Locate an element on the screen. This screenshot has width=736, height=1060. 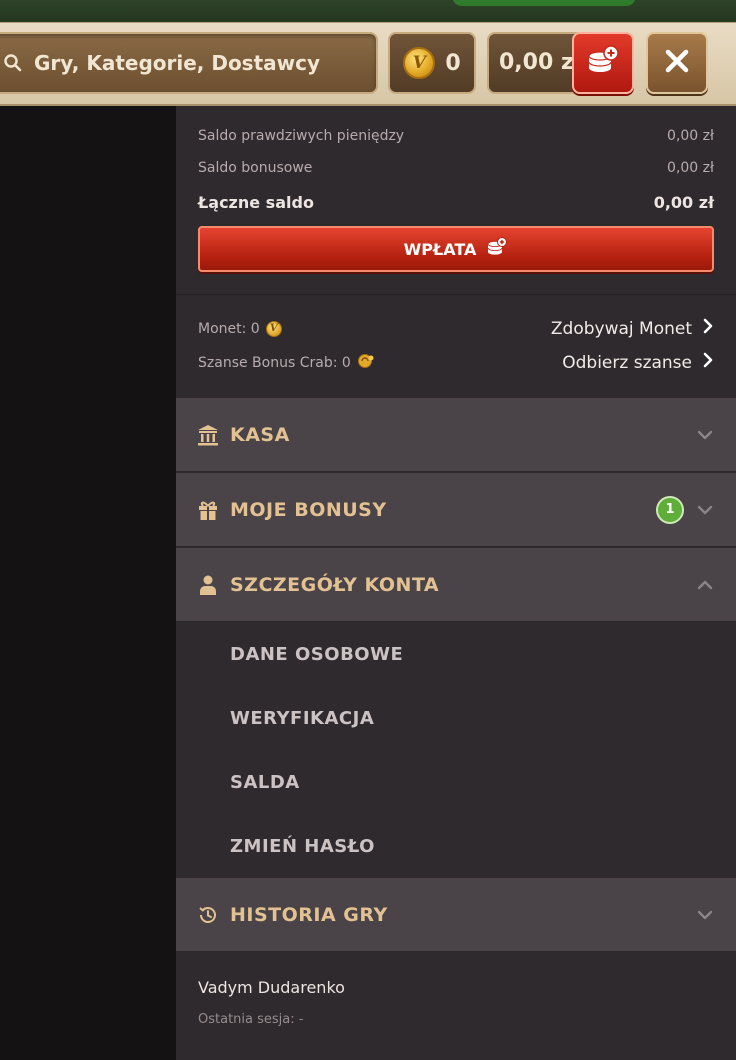
total-balance-label: Łączne saldo is located at coordinates (256, 202).